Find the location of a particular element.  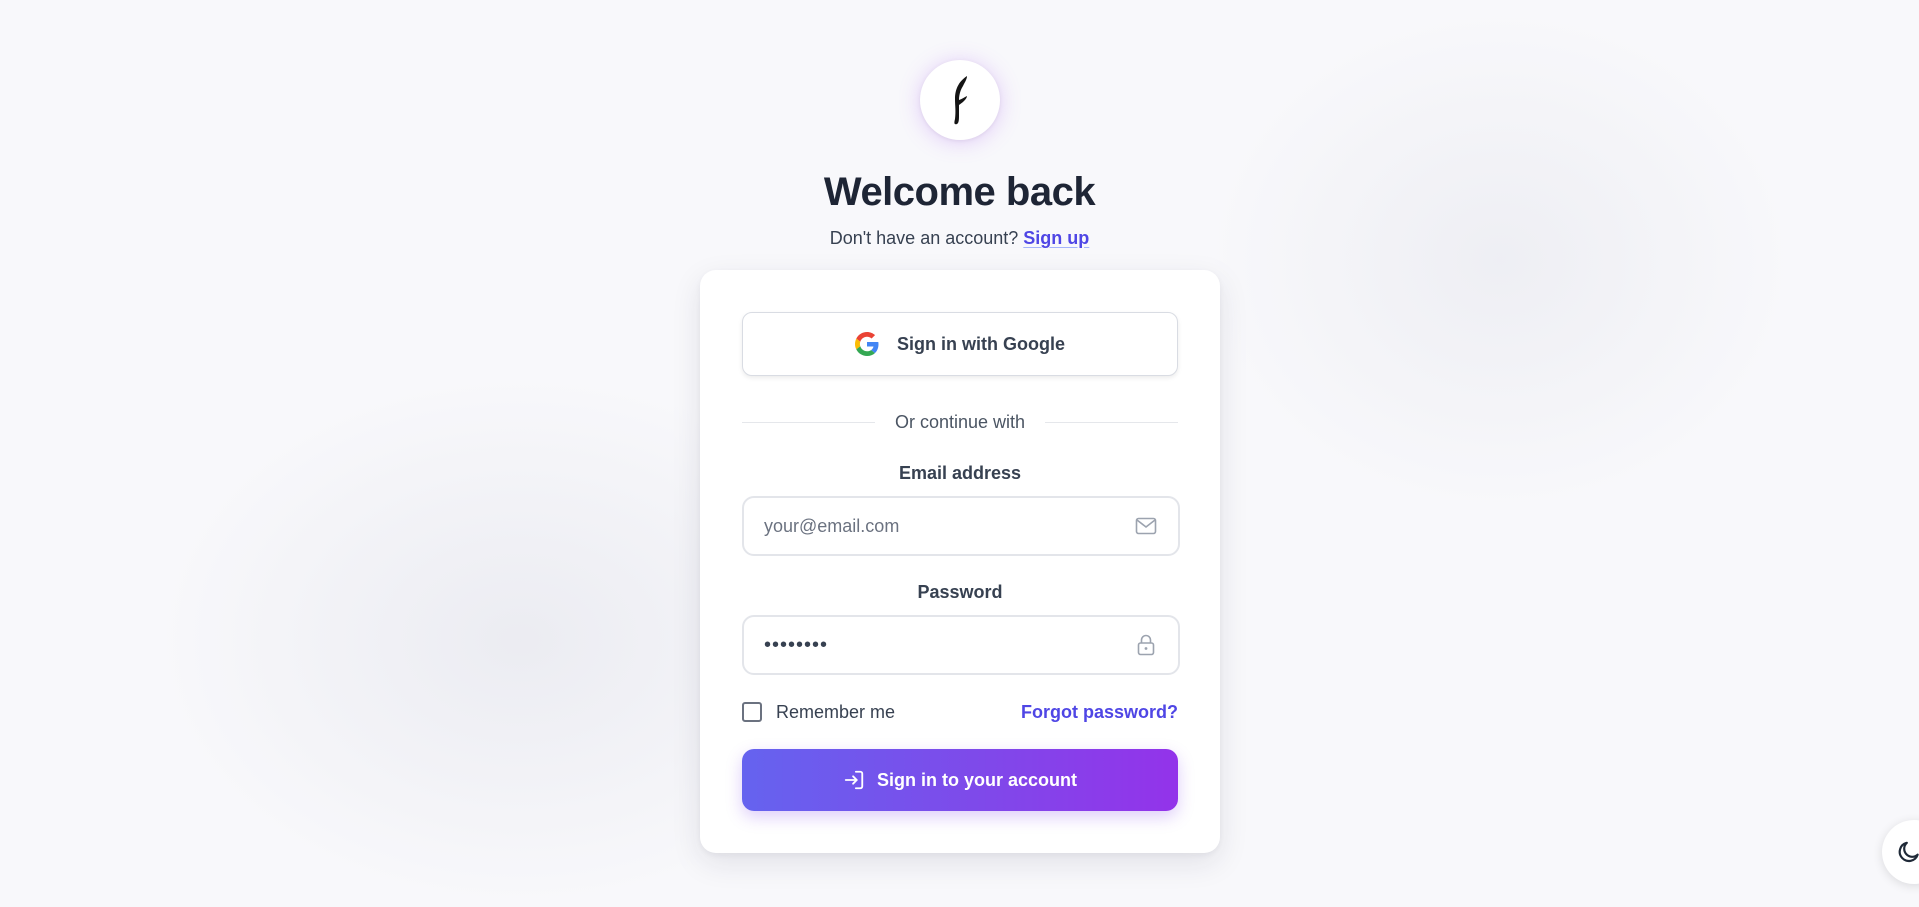

signin-submit-label: Sign in to your account is located at coordinates (976, 779).